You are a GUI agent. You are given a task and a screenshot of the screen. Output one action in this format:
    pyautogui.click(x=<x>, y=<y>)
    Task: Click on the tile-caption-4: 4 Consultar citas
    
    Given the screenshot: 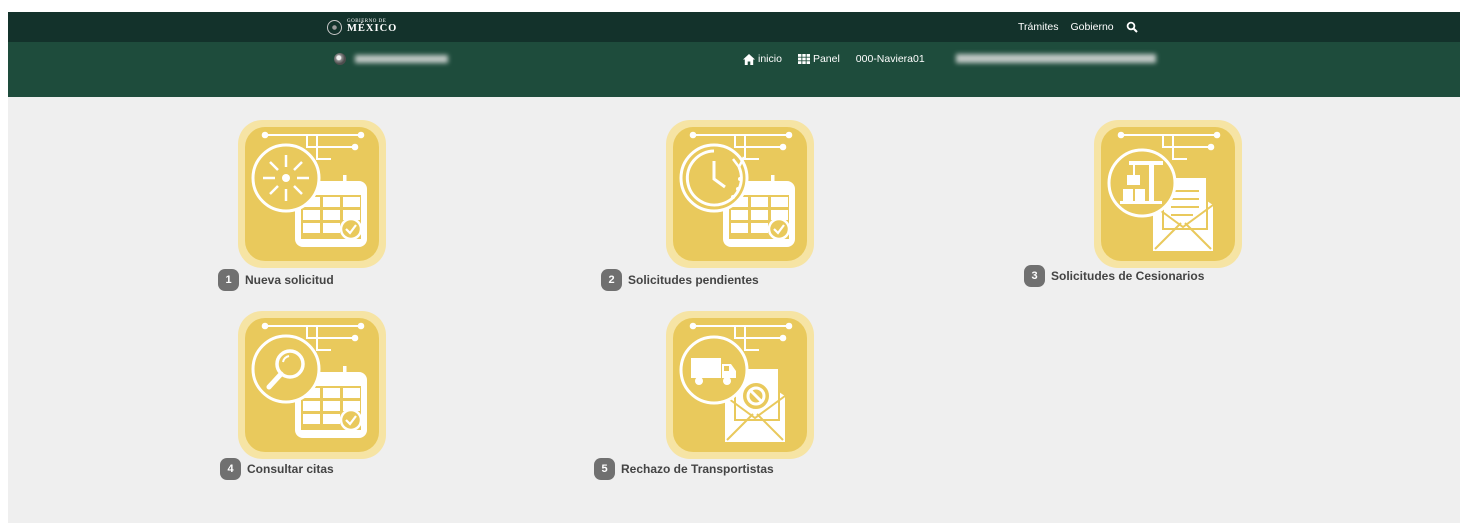 What is the action you would take?
    pyautogui.click(x=277, y=469)
    